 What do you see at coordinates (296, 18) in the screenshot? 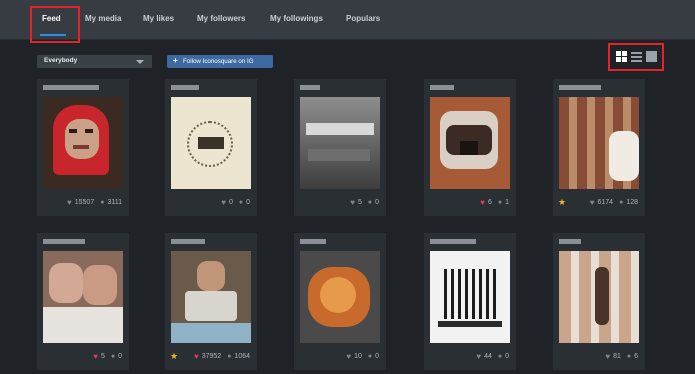
I see `tab-my-followings: My followings` at bounding box center [296, 18].